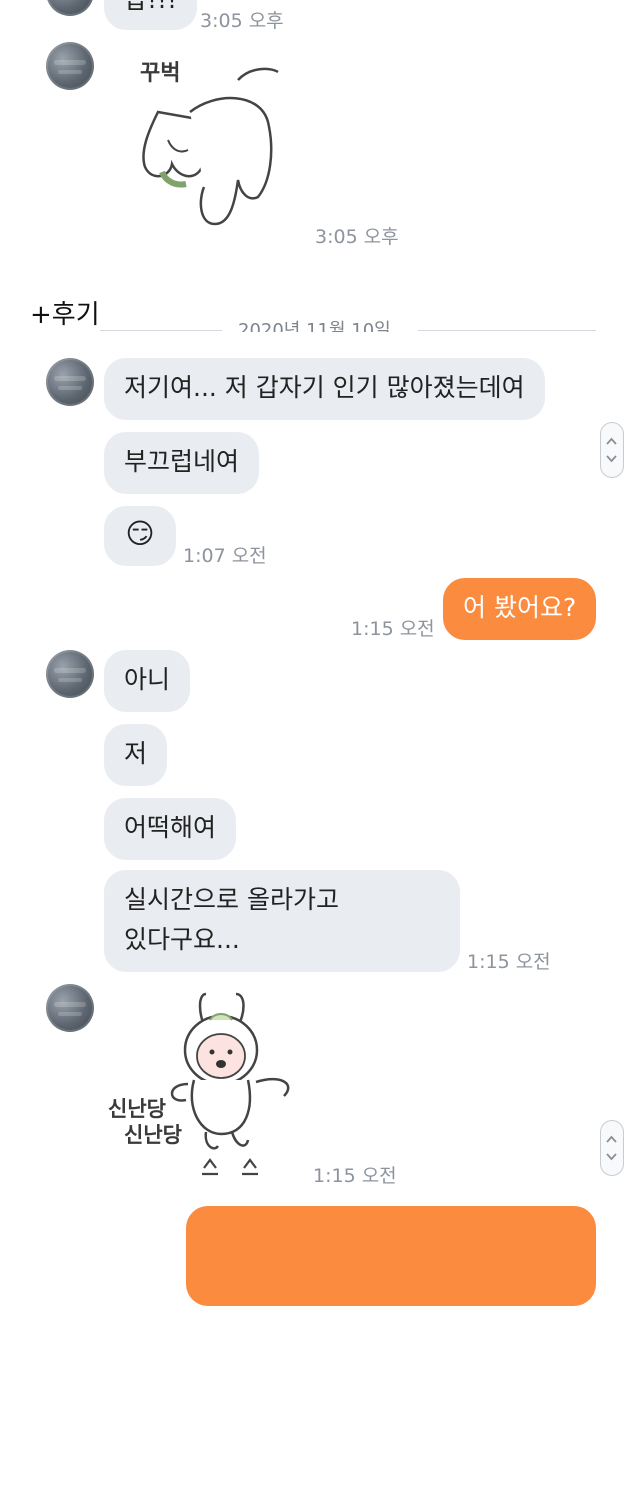 The image size is (640, 1508). Describe the element at coordinates (355, 1176) in the screenshot. I see `sticker-timestamp: 1:15 오전` at that location.